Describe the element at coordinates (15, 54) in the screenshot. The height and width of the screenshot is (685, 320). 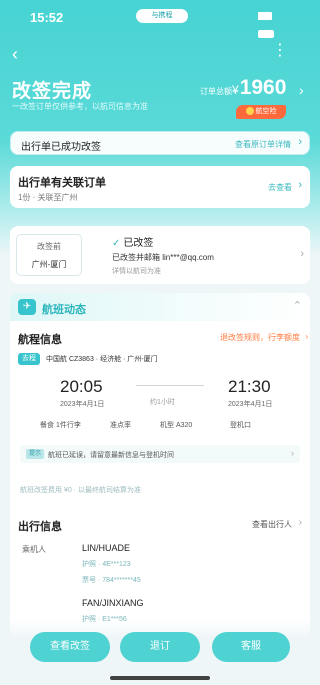
I see `back-icon: ‹` at that location.